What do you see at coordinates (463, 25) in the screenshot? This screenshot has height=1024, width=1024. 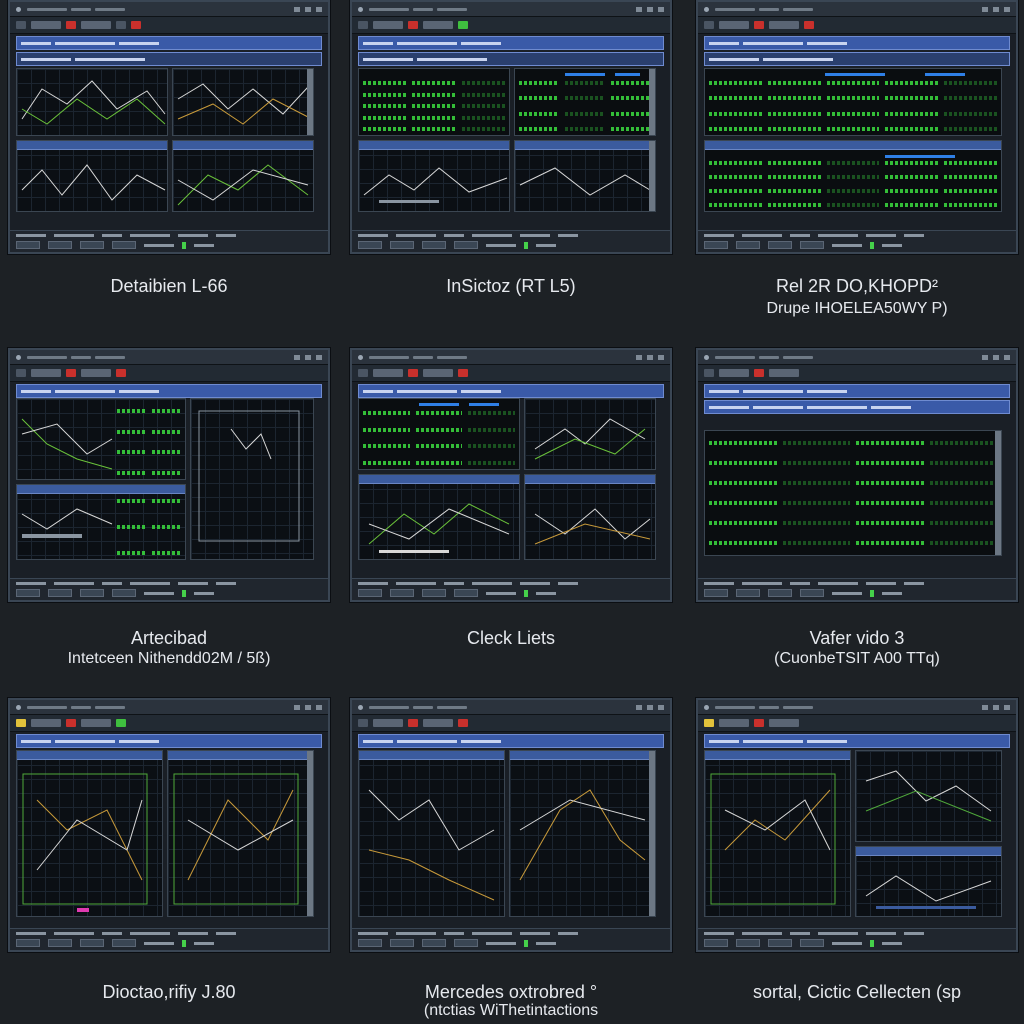 I see `status-led-icon` at bounding box center [463, 25].